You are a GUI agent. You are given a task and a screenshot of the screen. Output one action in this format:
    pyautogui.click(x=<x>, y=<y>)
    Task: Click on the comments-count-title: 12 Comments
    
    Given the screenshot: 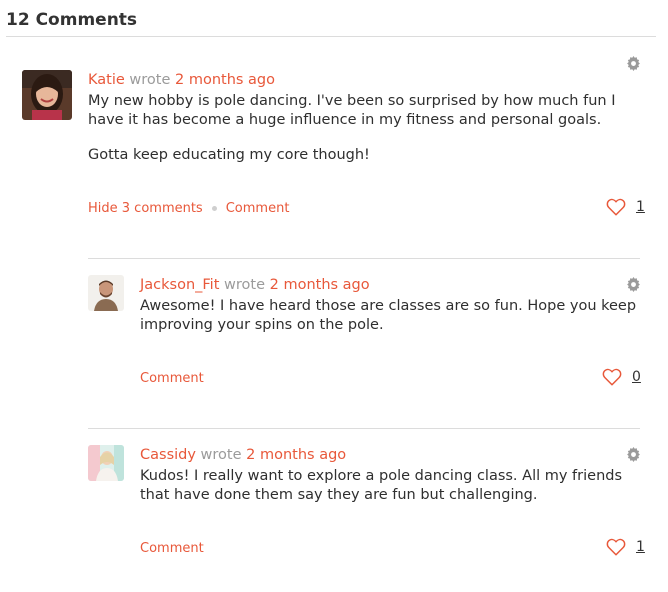 What is the action you would take?
    pyautogui.click(x=72, y=20)
    